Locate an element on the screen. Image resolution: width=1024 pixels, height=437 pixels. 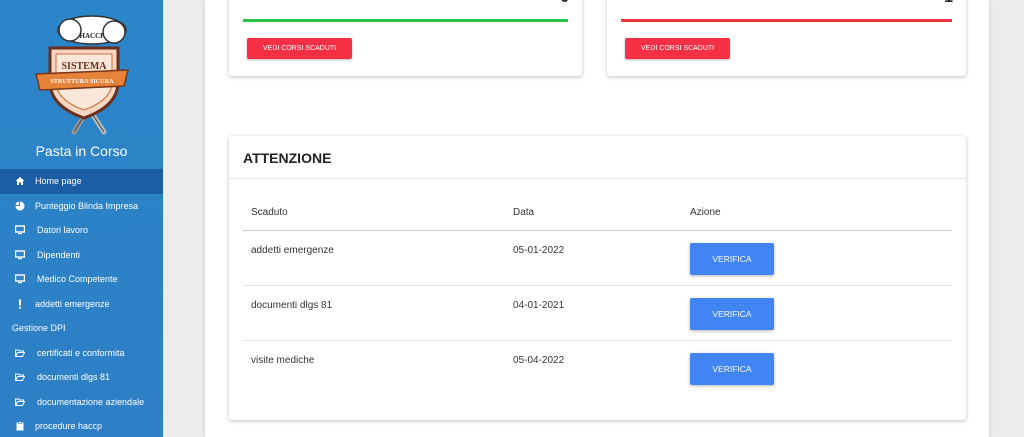
sidebar-item-documentazione-aziendale: documentazione aziendale is located at coordinates (81, 402).